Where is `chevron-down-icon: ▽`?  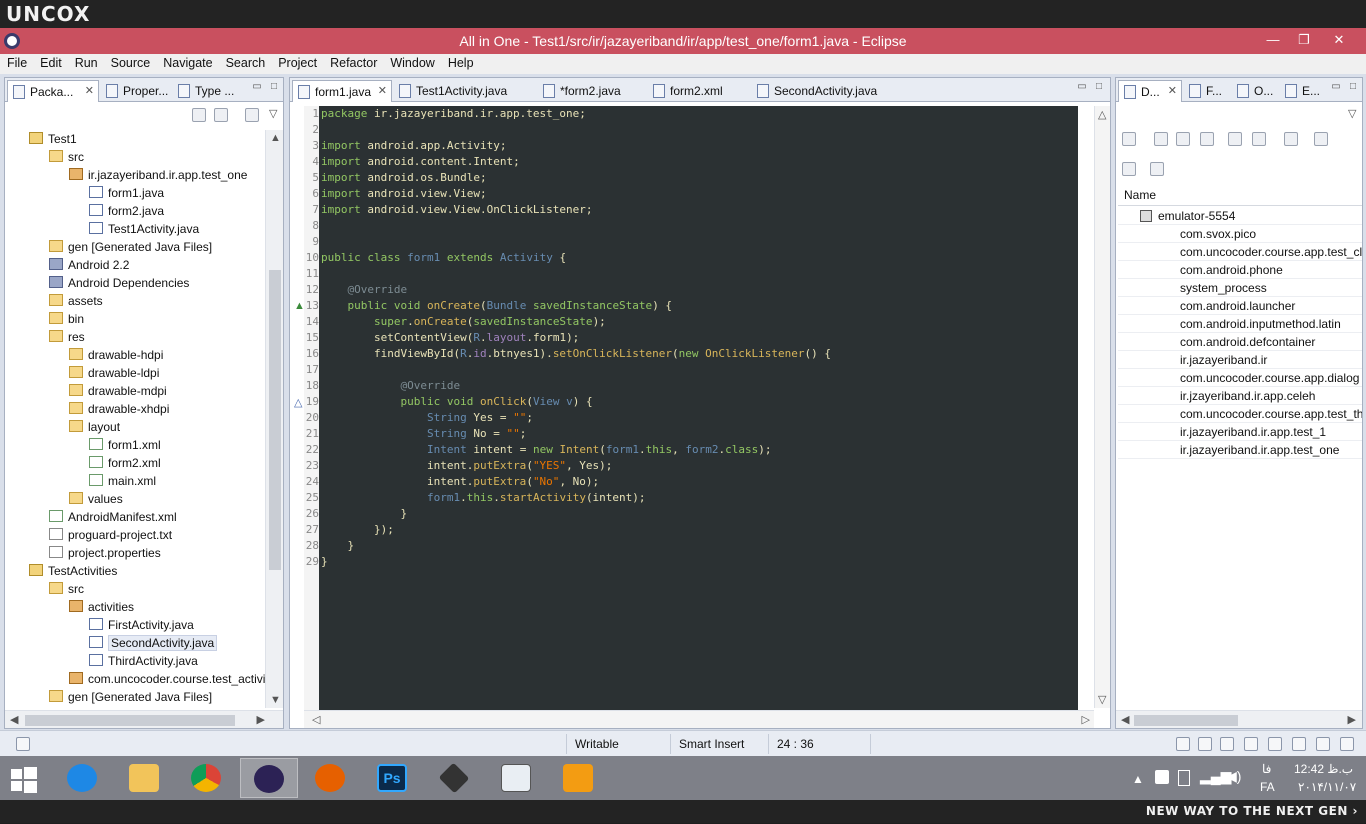
chevron-down-icon: ▽ is located at coordinates (1352, 113).